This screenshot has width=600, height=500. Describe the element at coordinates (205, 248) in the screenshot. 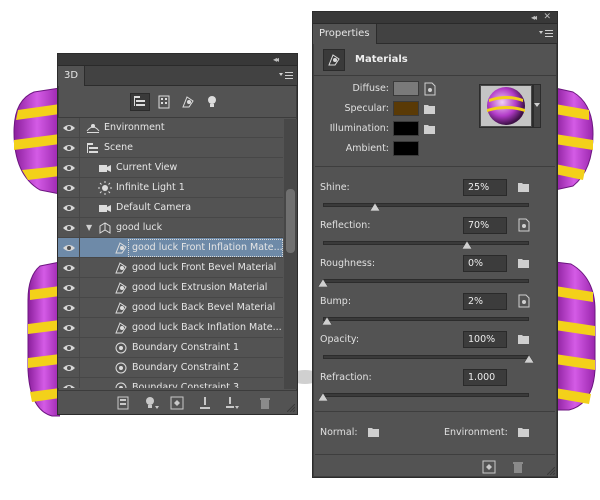

I see `selected-layer-outline` at that location.